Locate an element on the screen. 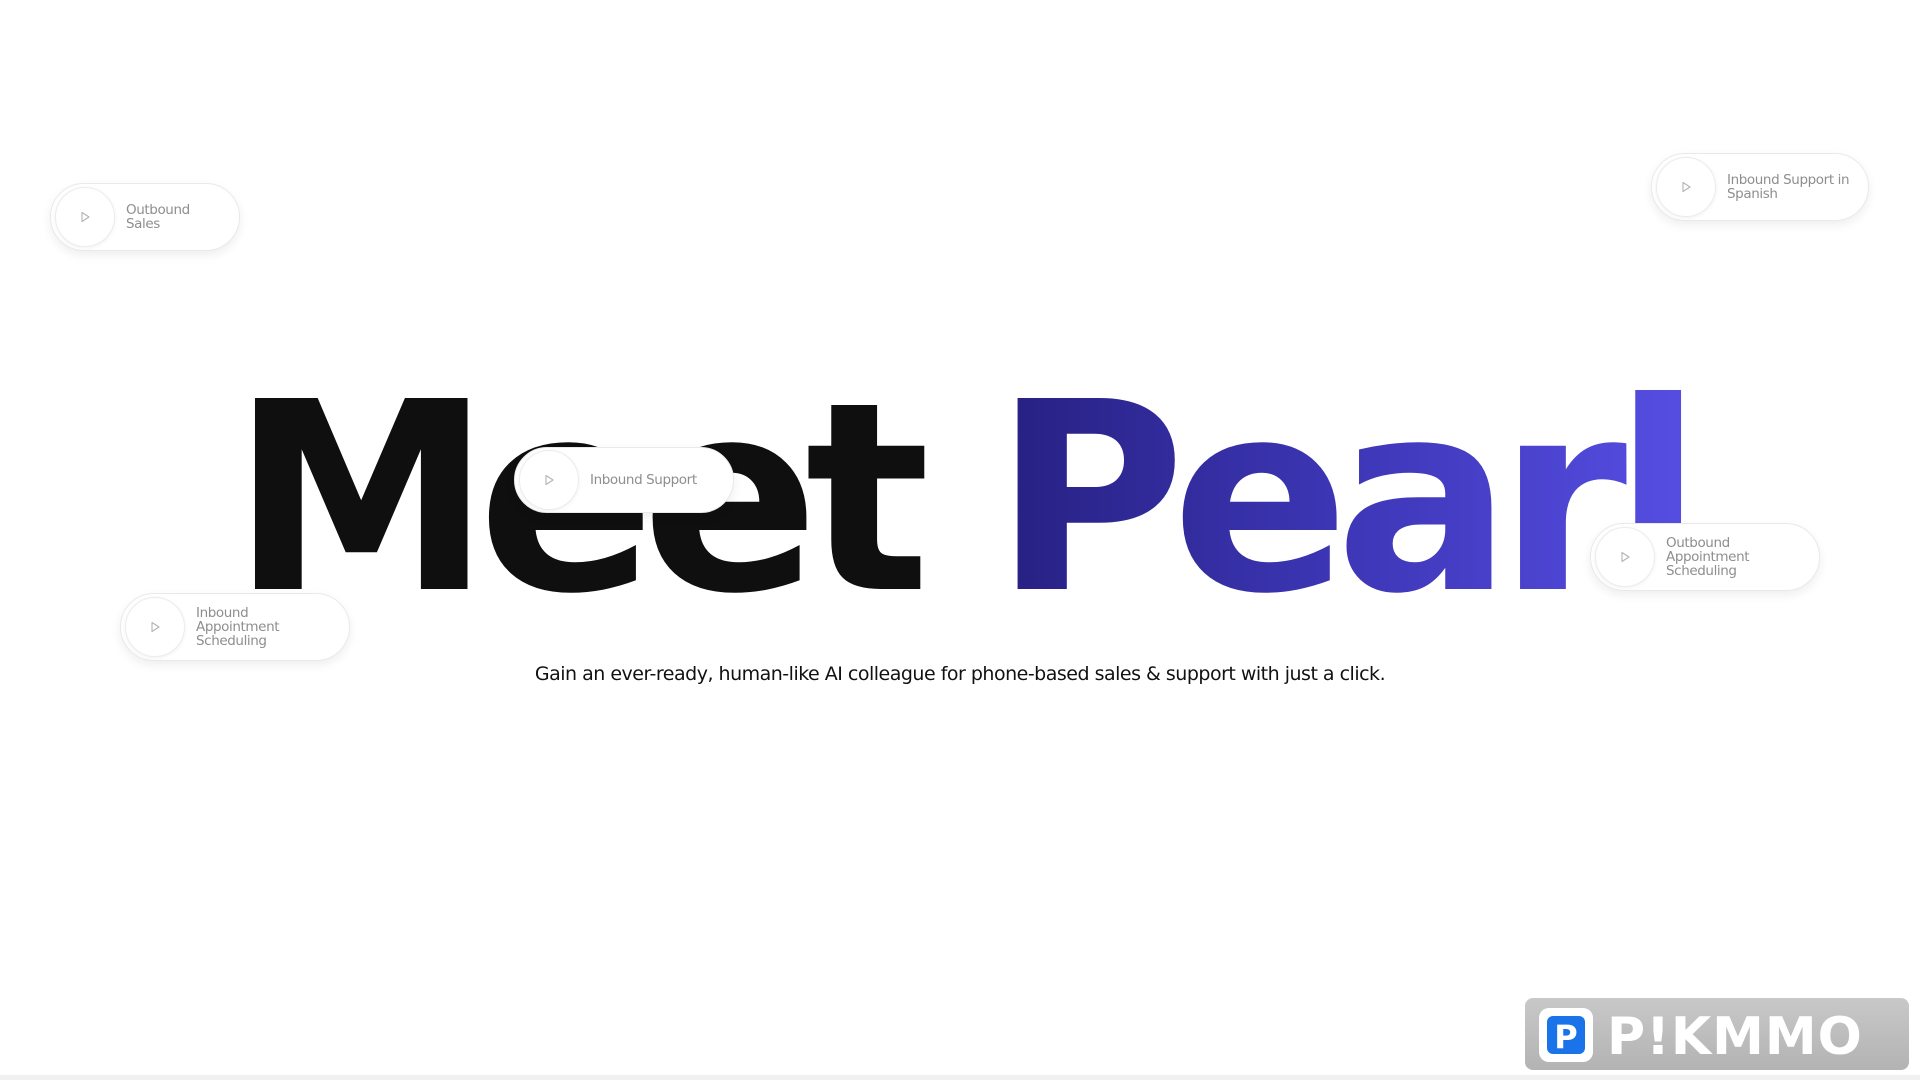 The image size is (1920, 1080). bottom-divider is located at coordinates (960, 1077).